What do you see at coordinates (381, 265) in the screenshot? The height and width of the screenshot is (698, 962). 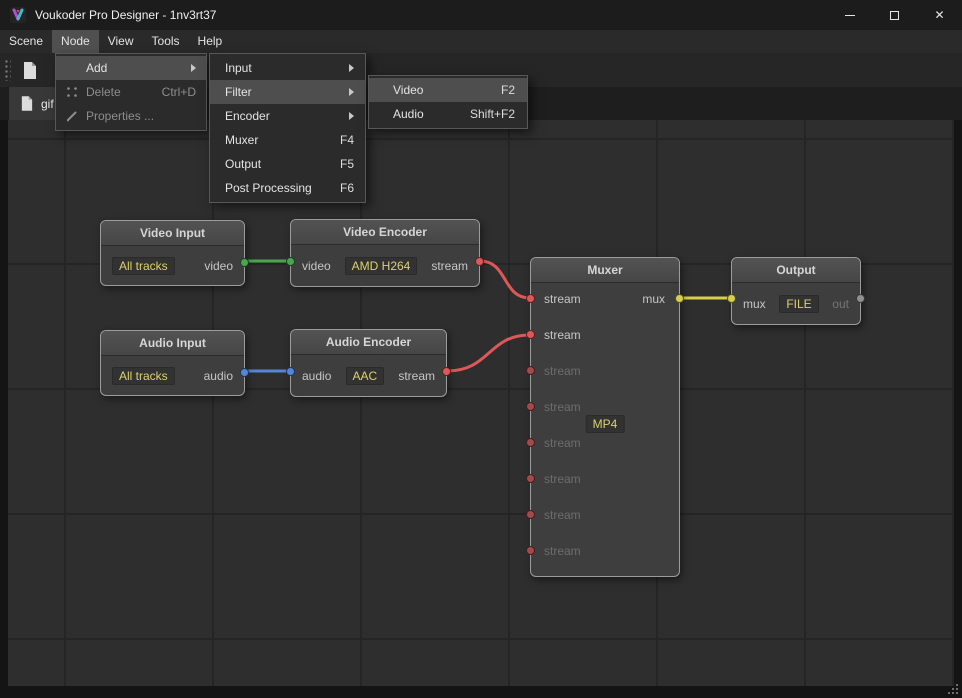 I see `video-encoder-codec-value: AMD H264` at bounding box center [381, 265].